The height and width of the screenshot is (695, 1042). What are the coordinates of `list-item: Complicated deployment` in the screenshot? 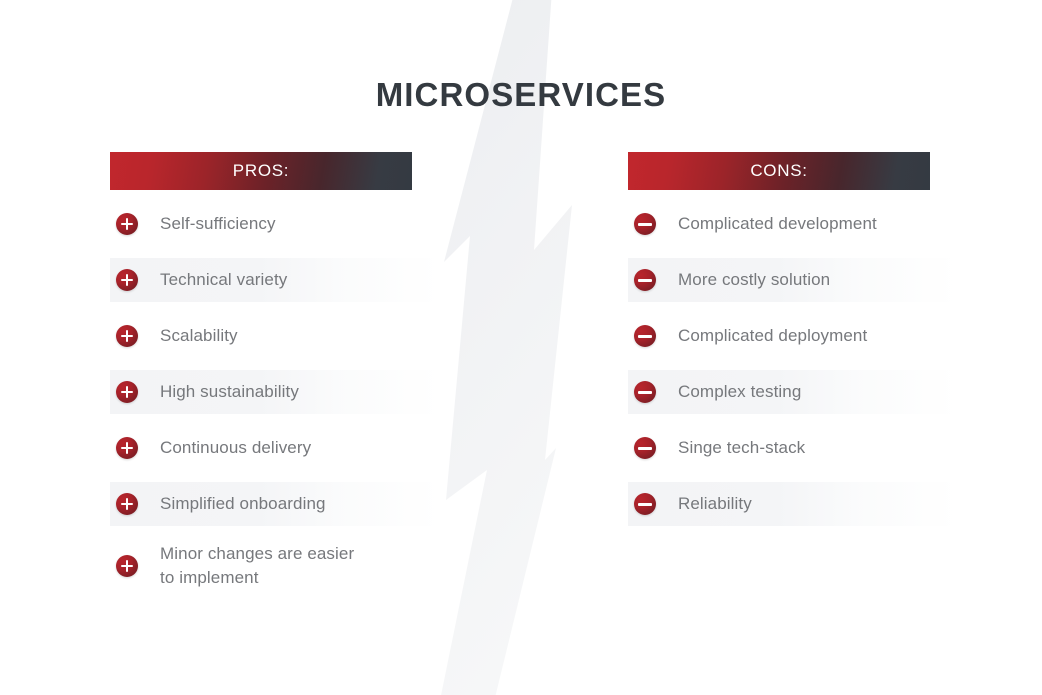 It's located at (793, 336).